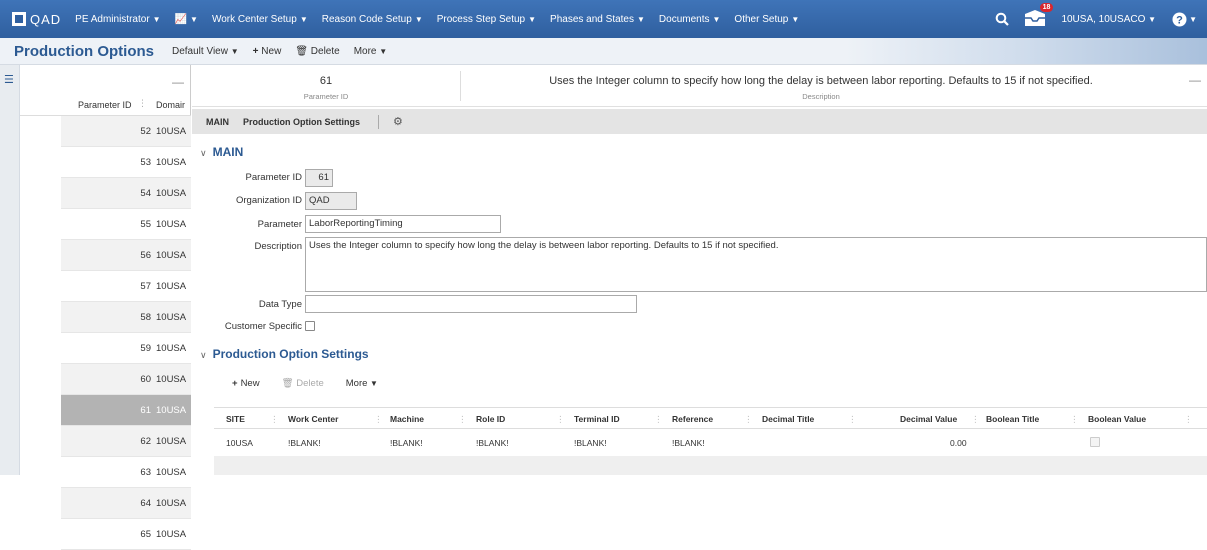 This screenshot has height=550, width=1207. Describe the element at coordinates (490, 419) in the screenshot. I see `column-header-role-id: Role ID` at that location.